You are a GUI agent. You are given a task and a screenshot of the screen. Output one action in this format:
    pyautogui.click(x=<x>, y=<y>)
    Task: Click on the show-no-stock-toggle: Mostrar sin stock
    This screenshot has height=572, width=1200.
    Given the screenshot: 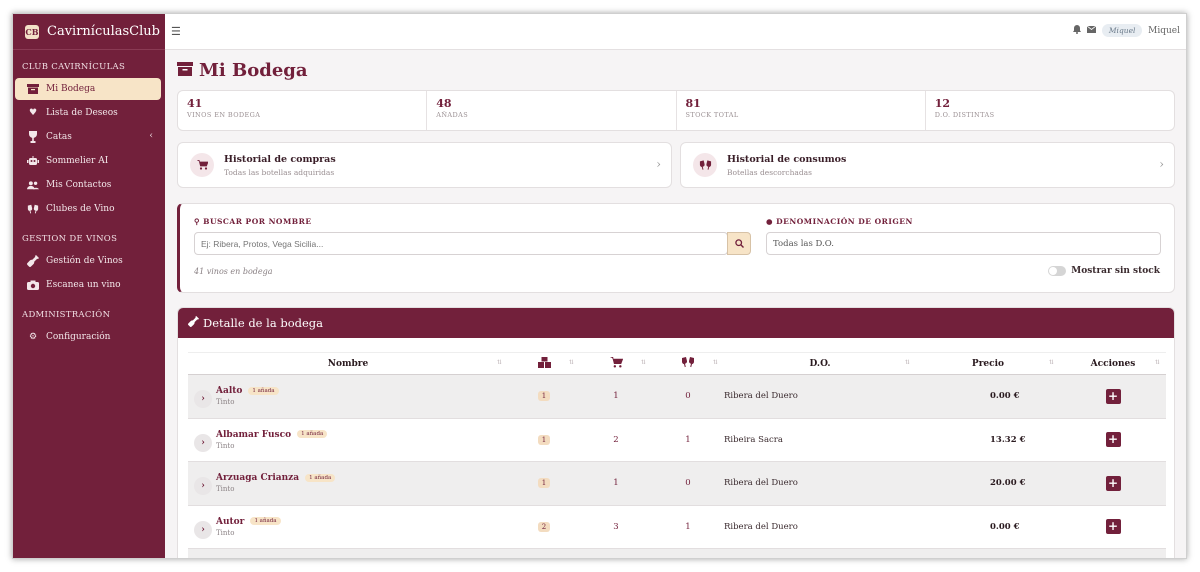 What is the action you would take?
    pyautogui.click(x=1104, y=271)
    